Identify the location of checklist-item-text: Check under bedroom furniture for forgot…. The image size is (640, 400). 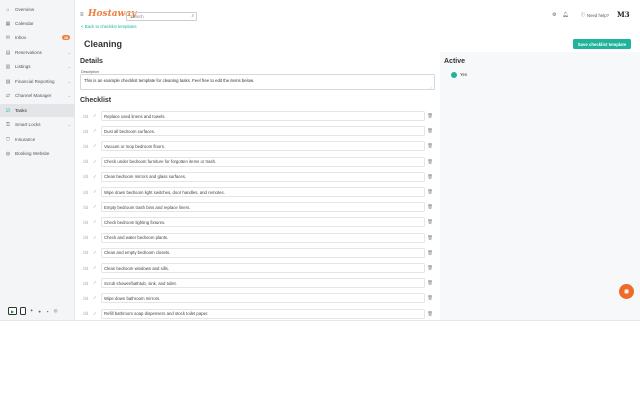
(160, 162).